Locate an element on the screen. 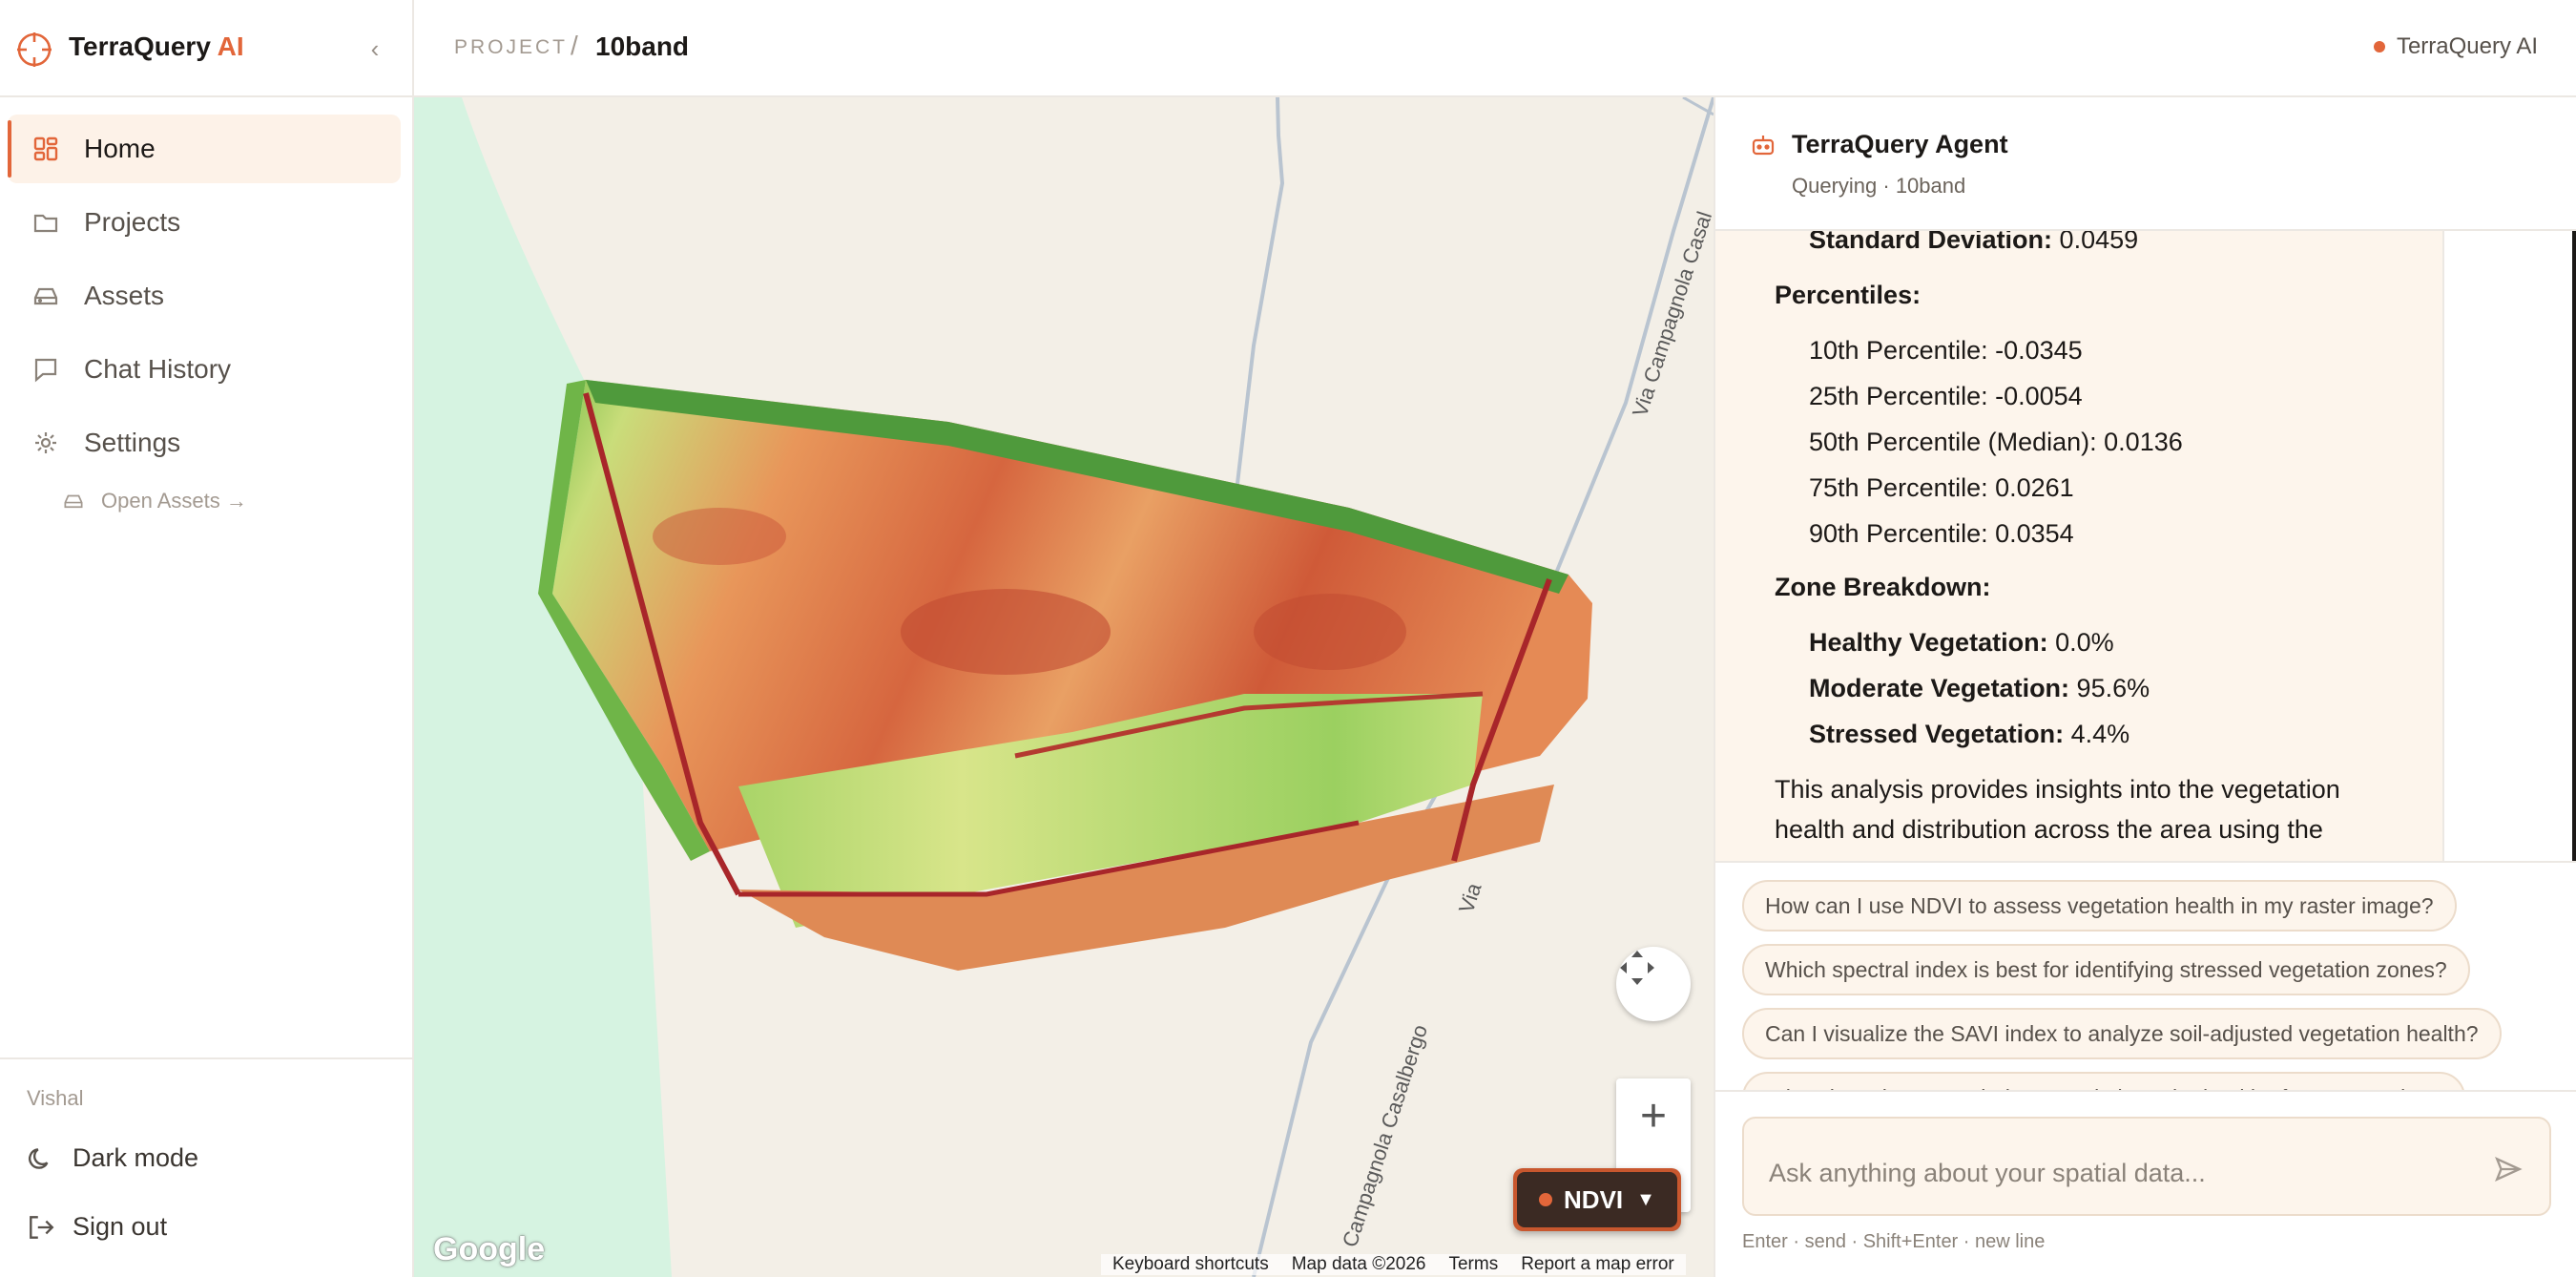 The image size is (2576, 1277). terms-link: Terms is located at coordinates (1473, 1264).